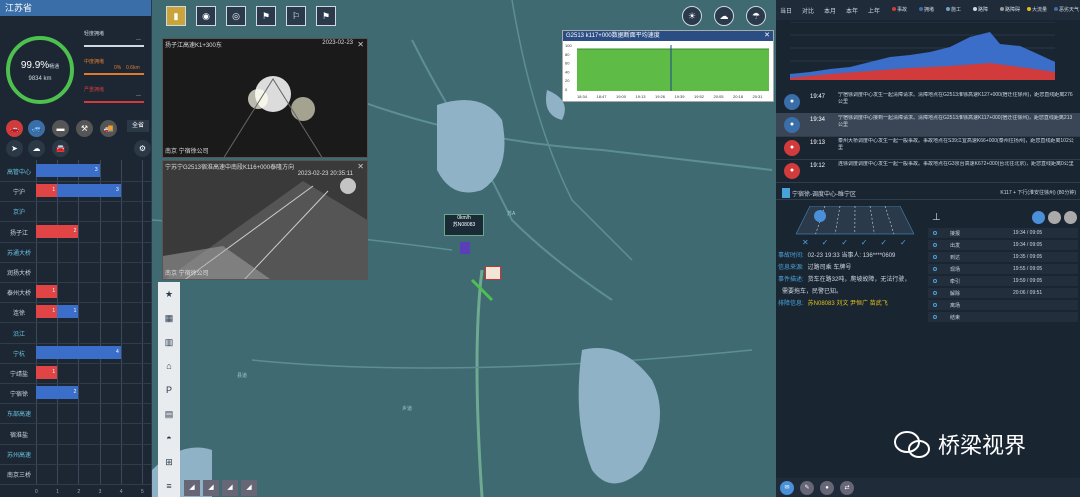 The image size is (1080, 497). I want to click on tab-period: 本年, so click(852, 10).